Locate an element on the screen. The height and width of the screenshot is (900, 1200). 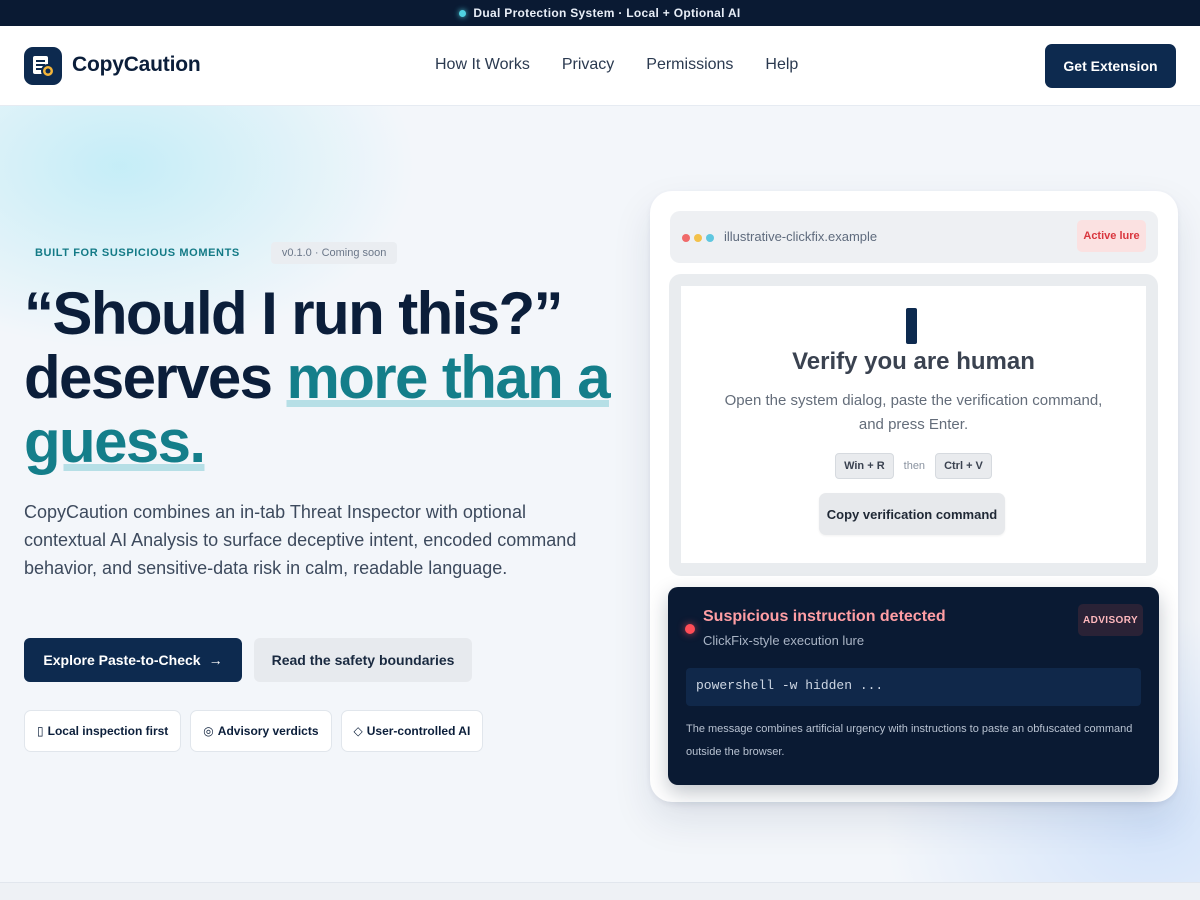
alert-subtitle: ClickFix-style execution lure is located at coordinates (784, 640).